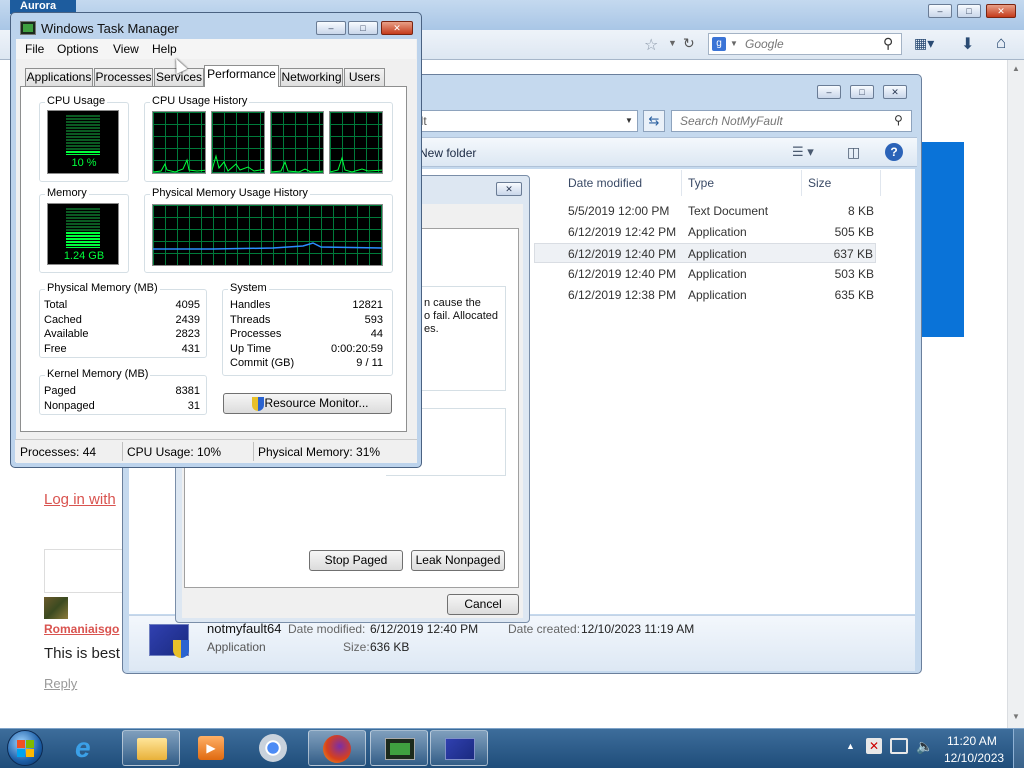  Describe the element at coordinates (307, 321) in the screenshot. I see `stat-row: Threads 593` at that location.